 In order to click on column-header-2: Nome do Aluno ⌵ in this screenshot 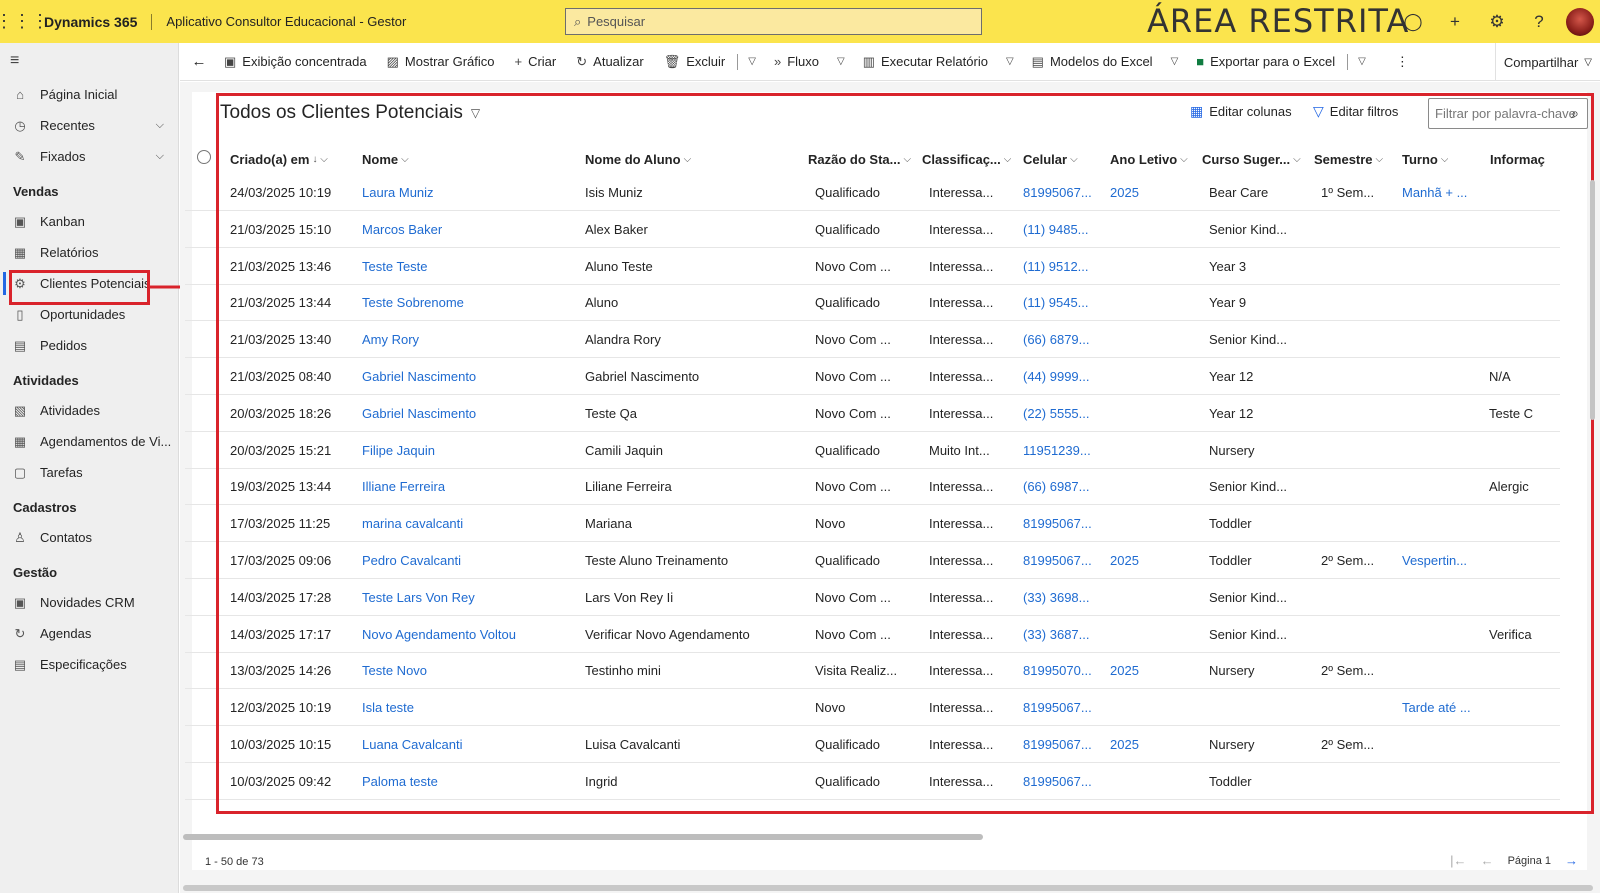, I will do `click(638, 159)`.